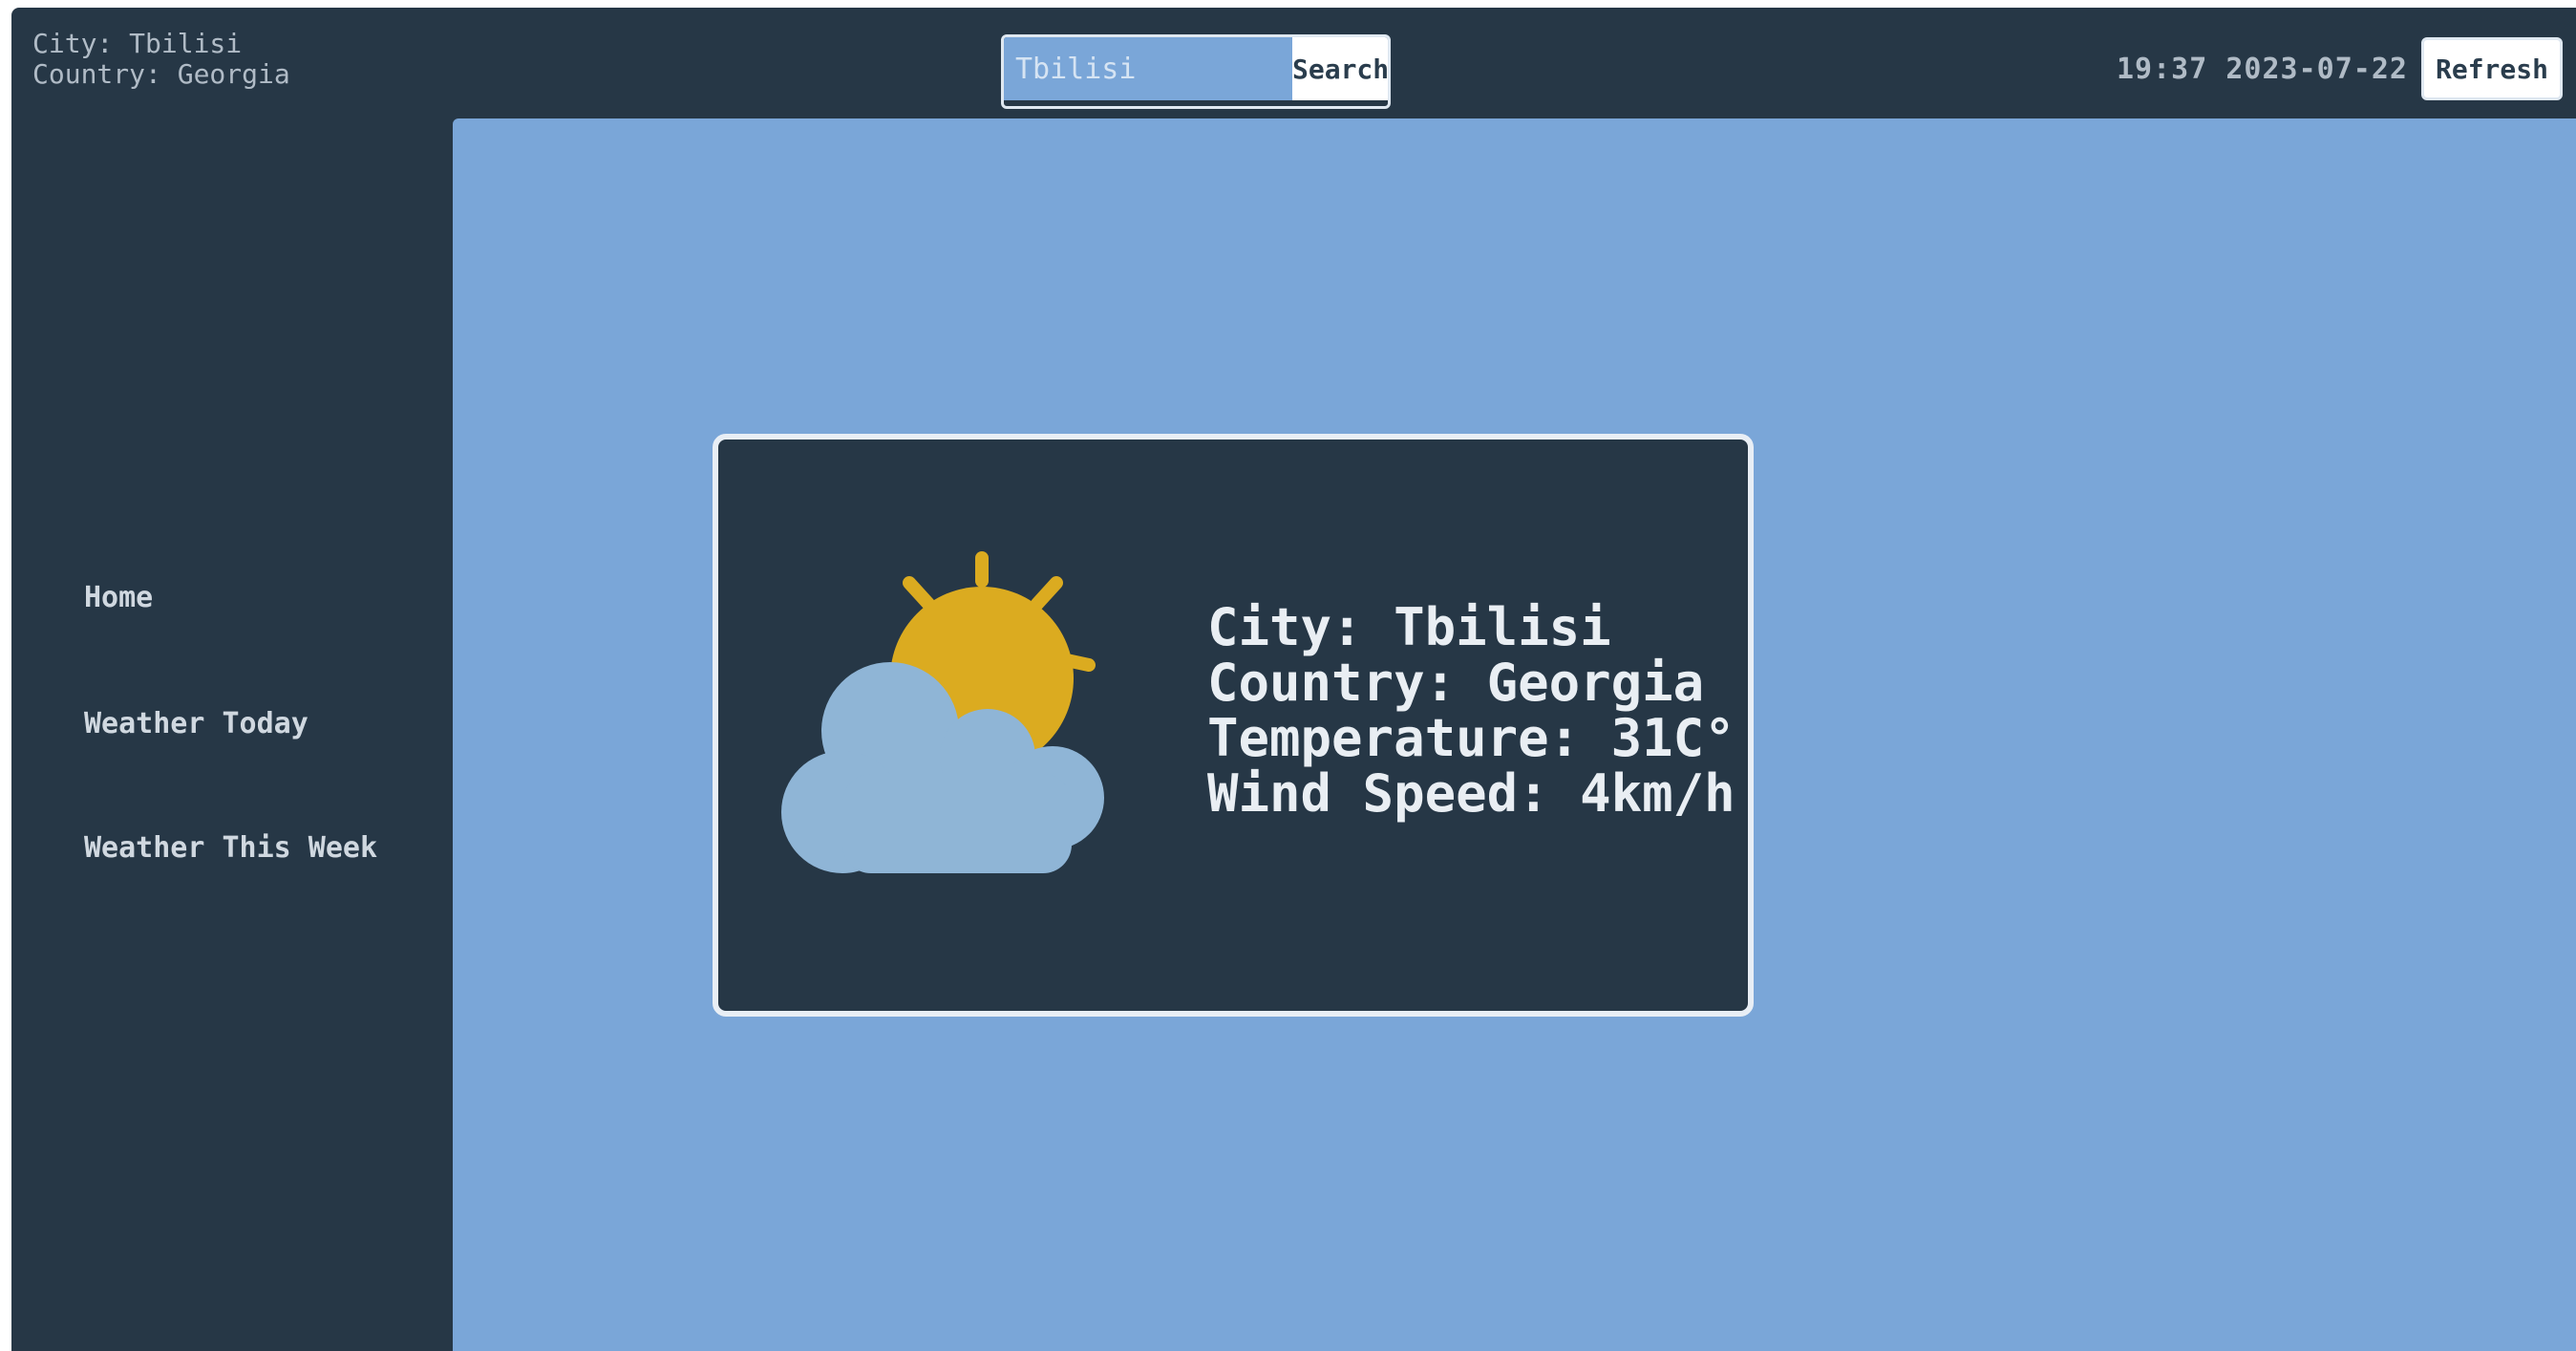 The image size is (2576, 1351). Describe the element at coordinates (230, 848) in the screenshot. I see `sidebar-item-weather-this-week: Weather This Week` at that location.